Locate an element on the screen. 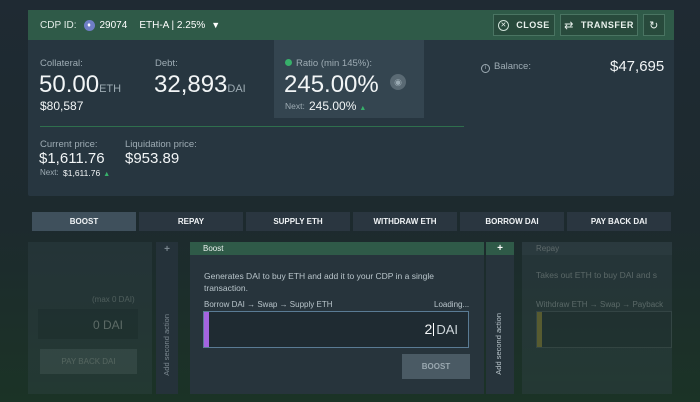 Image resolution: width=700 pixels, height=402 pixels. liquidation-price-label: Liquidation price: is located at coordinates (161, 144).